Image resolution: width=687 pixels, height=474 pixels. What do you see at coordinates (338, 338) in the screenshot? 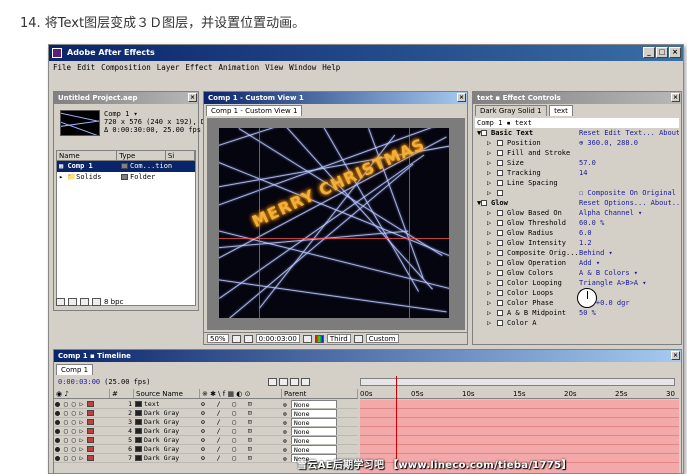
I see `resolution-select: Third` at bounding box center [338, 338].